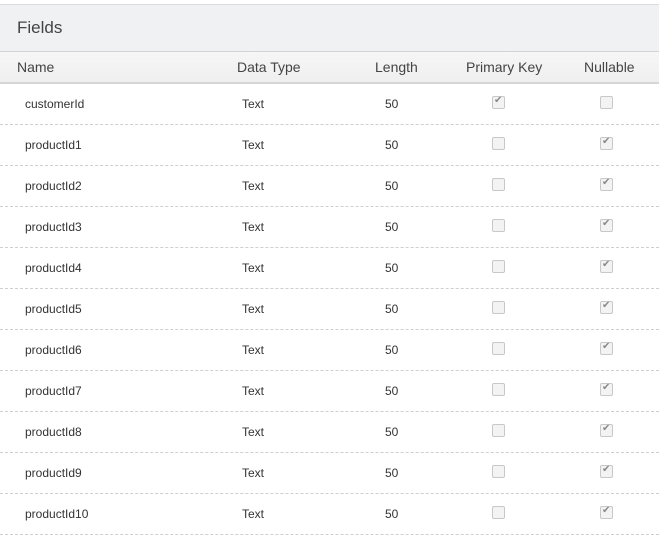 The height and width of the screenshot is (535, 659). I want to click on table-row: productId1 Text 50, so click(329, 145).